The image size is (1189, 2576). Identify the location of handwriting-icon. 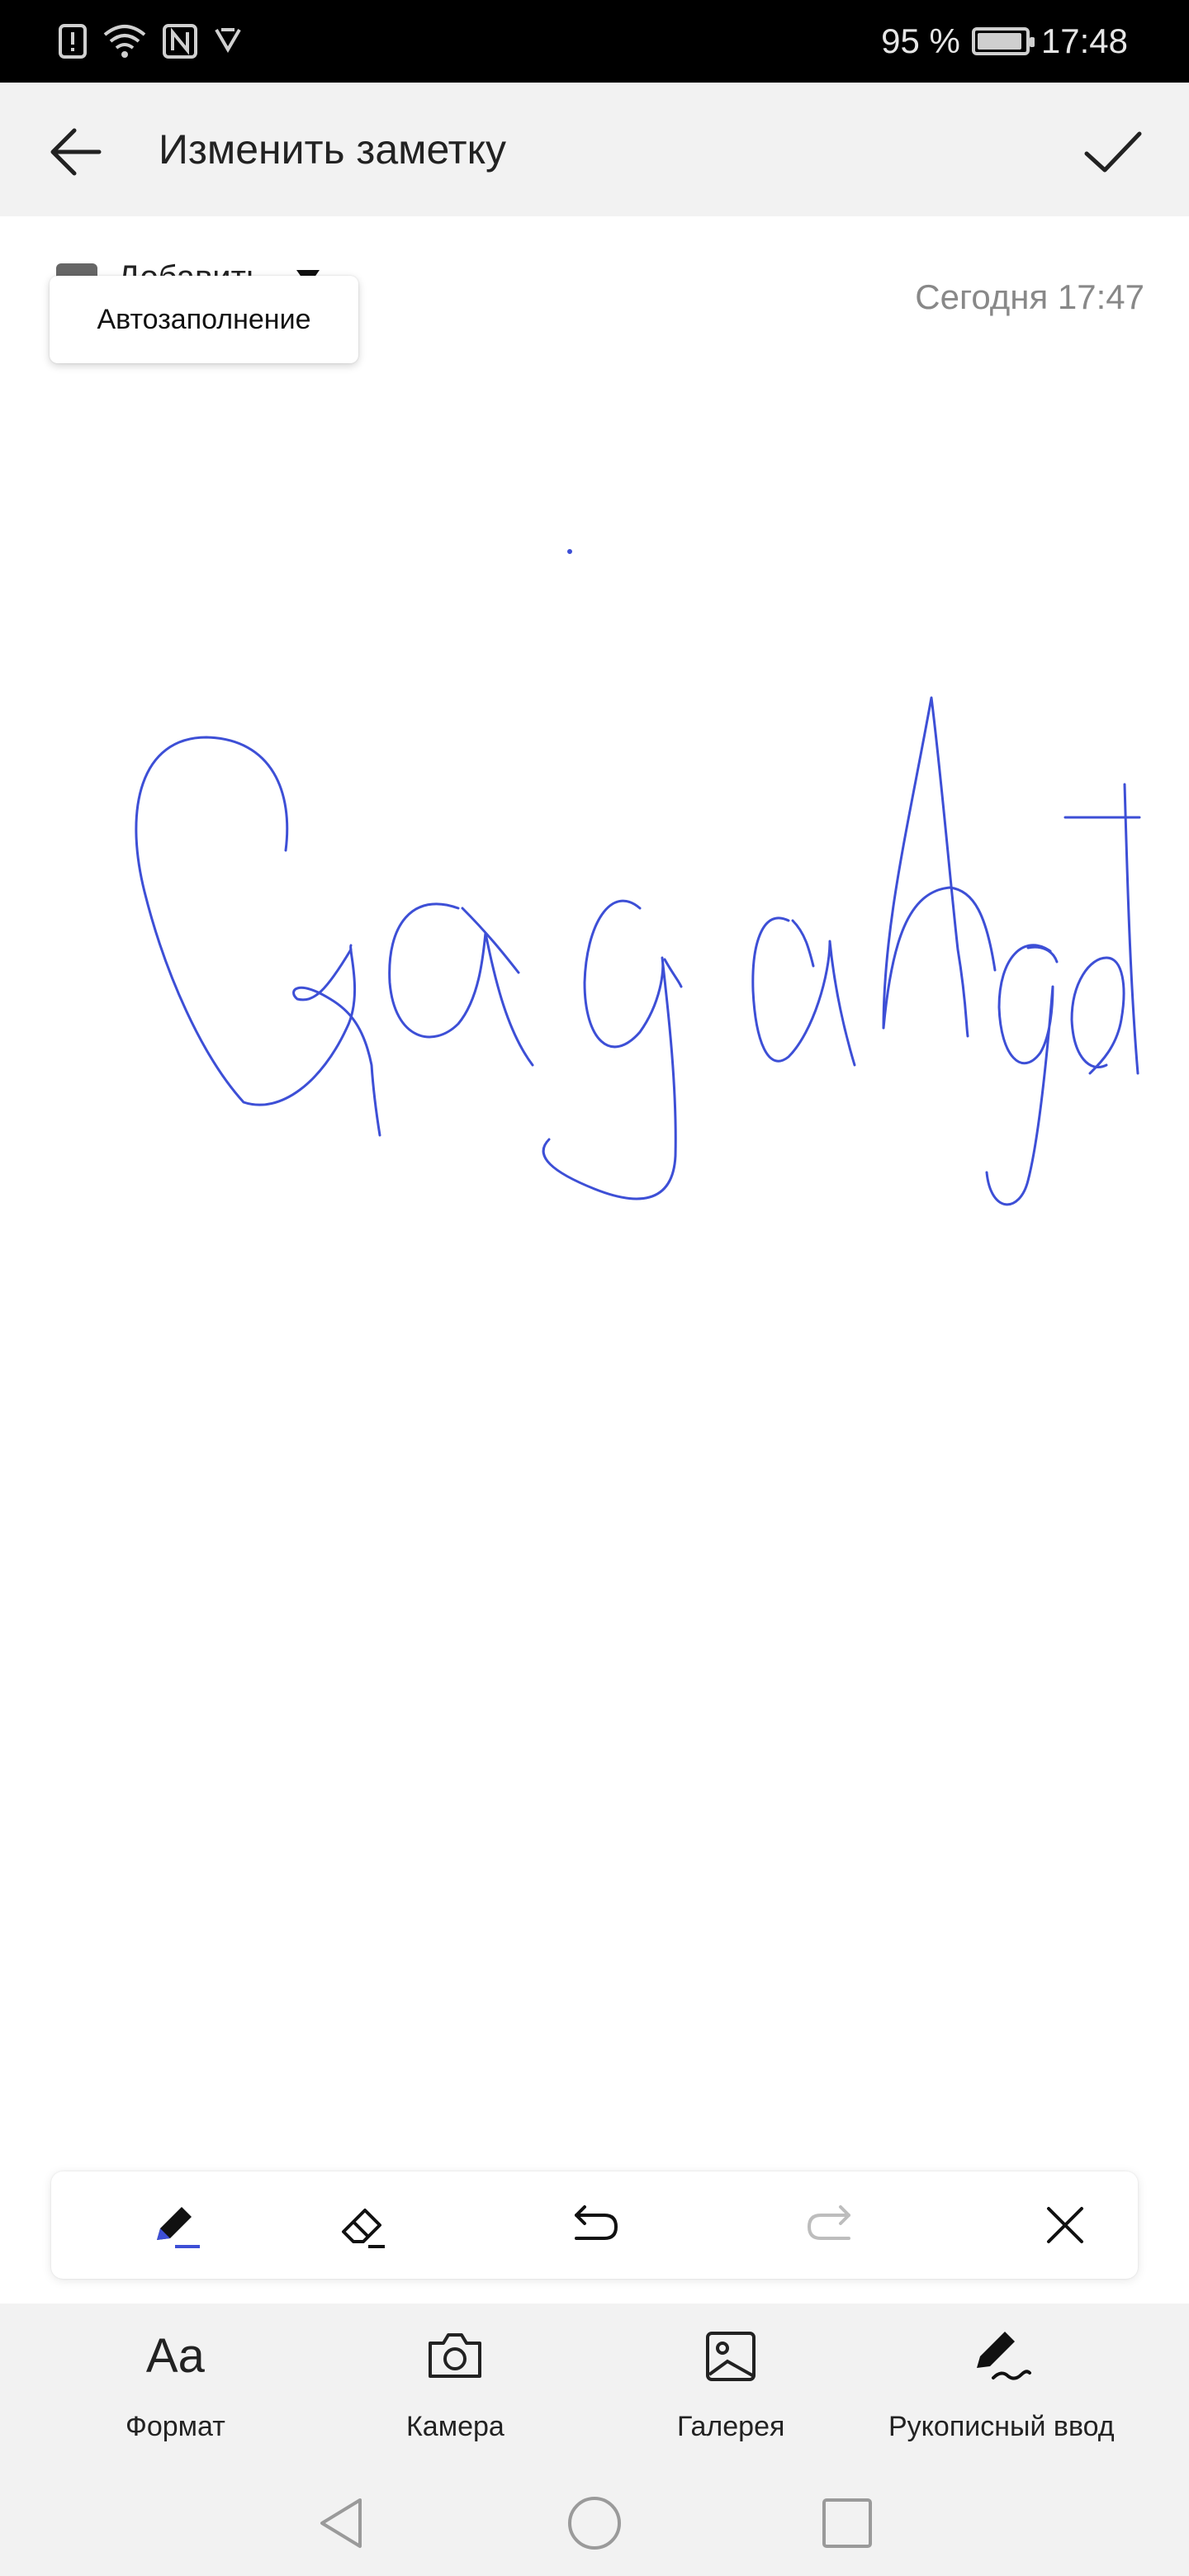
(1003, 2356).